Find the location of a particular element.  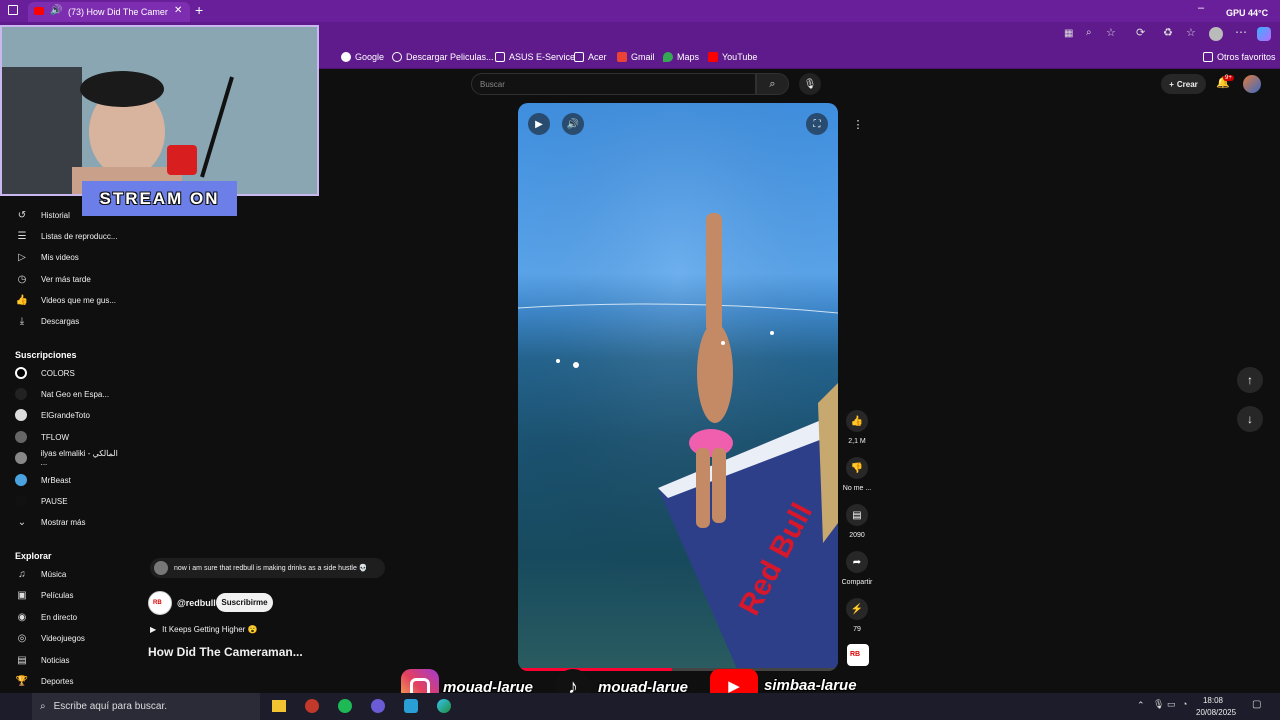

bookmark-label: Gmail is located at coordinates (643, 57).